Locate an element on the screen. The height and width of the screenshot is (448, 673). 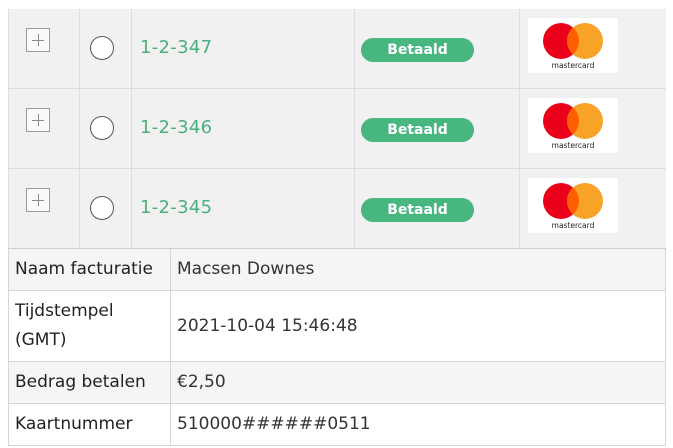
detail-label: Naam facturatie is located at coordinates (89, 269).